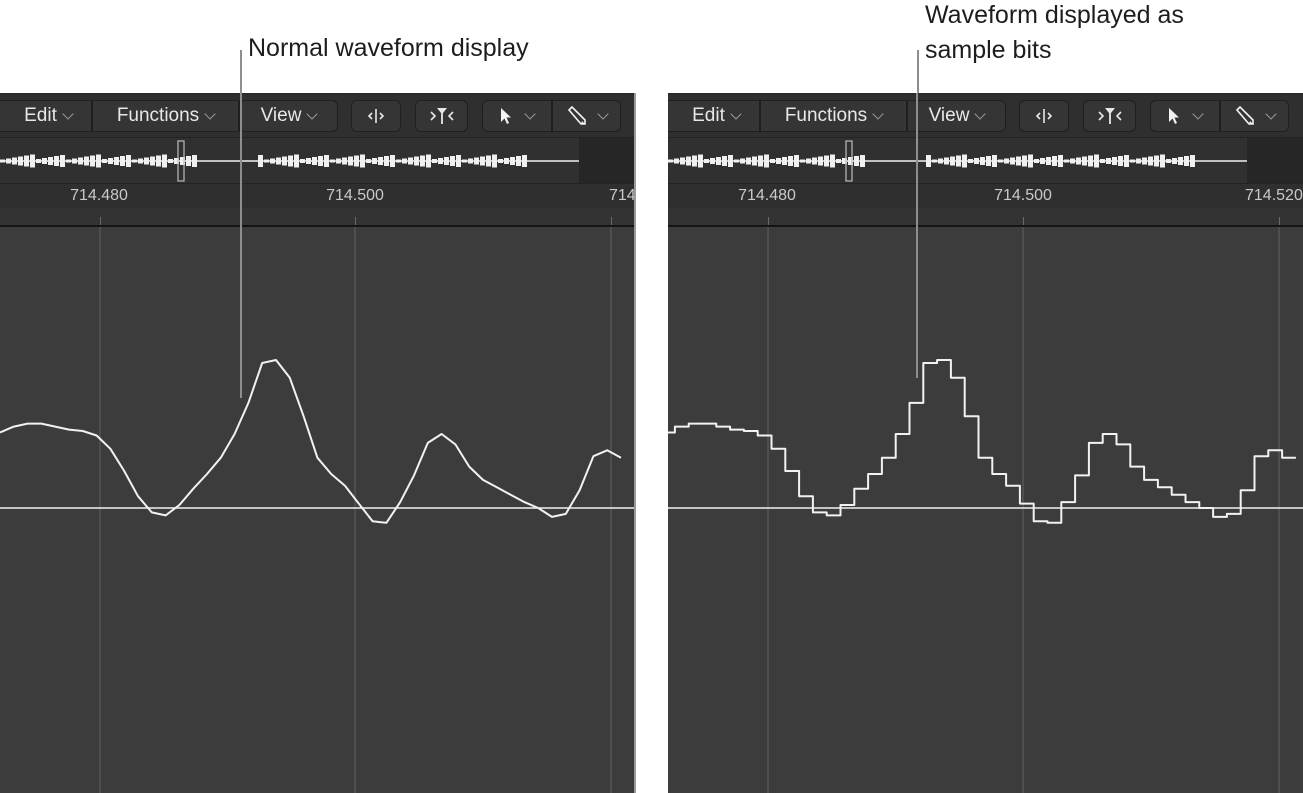  What do you see at coordinates (158, 115) in the screenshot?
I see `functions-menu-label: Functions` at bounding box center [158, 115].